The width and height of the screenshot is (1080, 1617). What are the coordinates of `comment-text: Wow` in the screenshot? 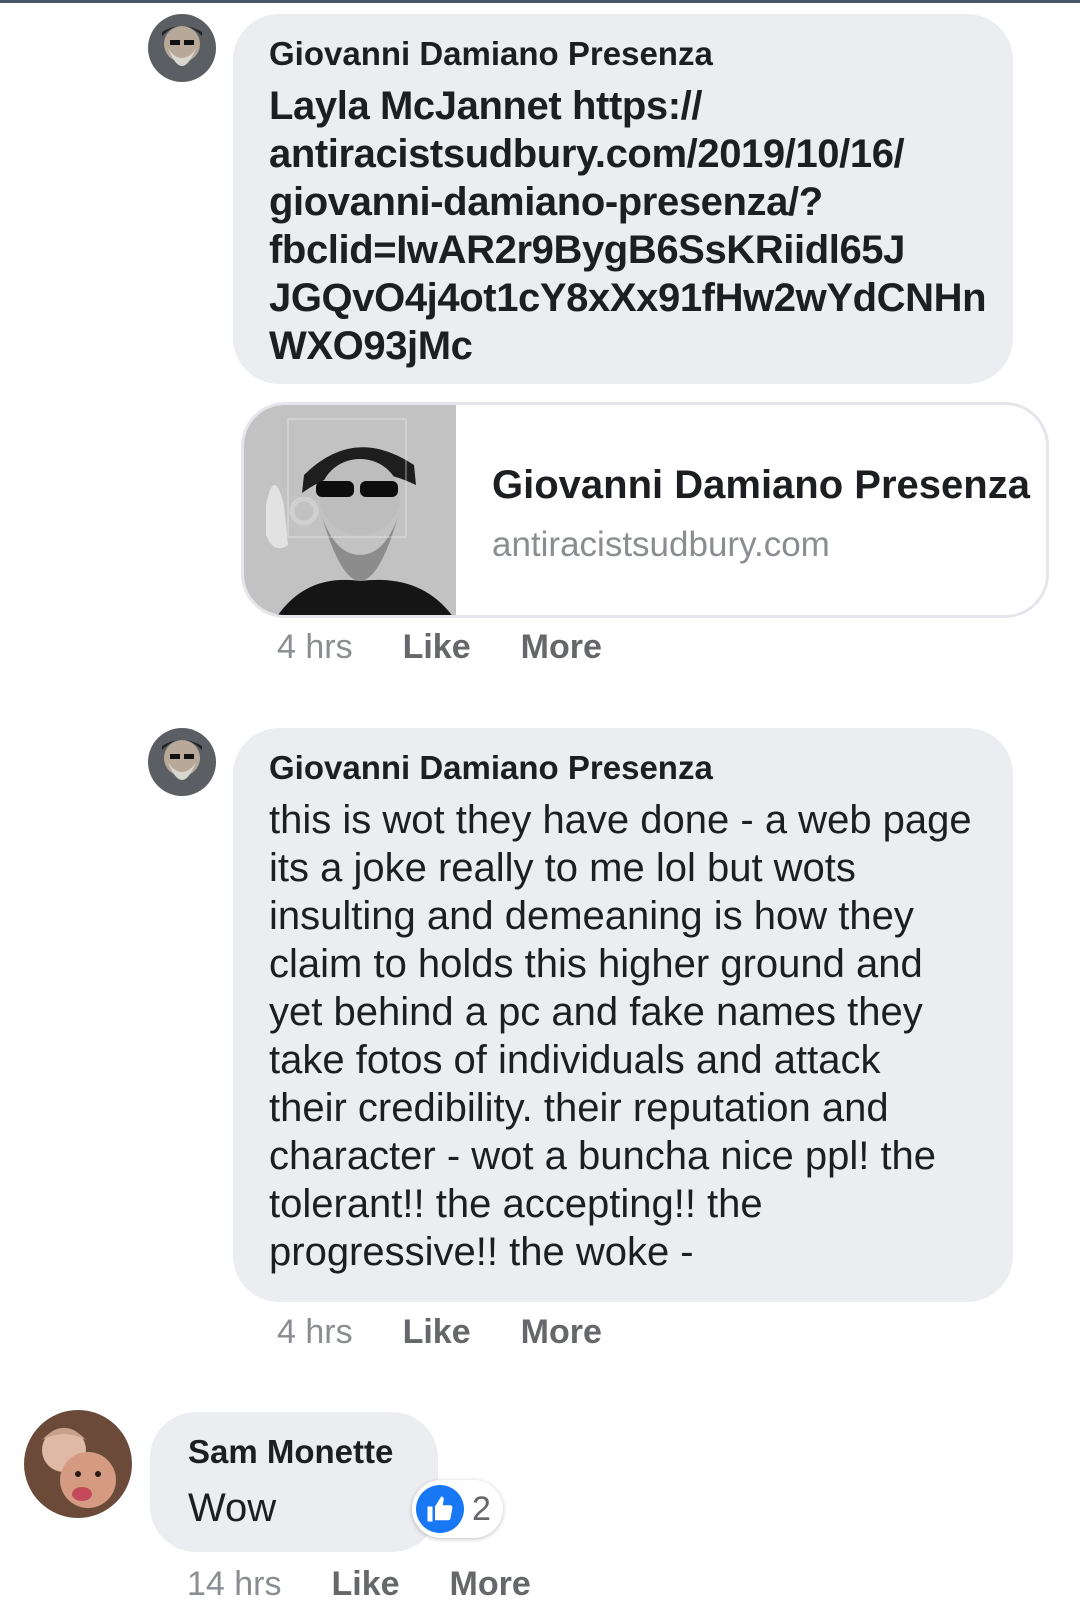 It's located at (301, 1508).